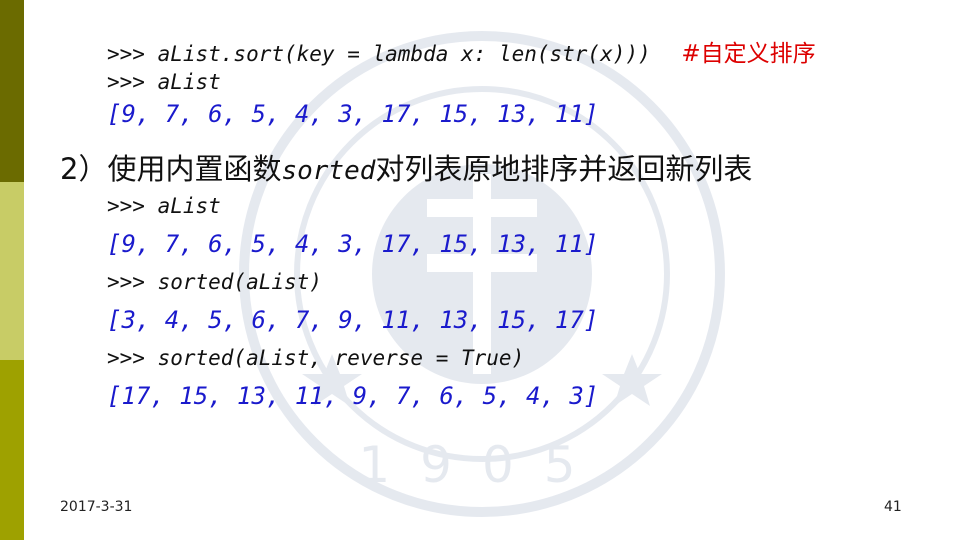 This screenshot has height=540, width=960. What do you see at coordinates (353, 396) in the screenshot?
I see `output-line-4: [17, 15, 13, 11, 9, 7, 6, 5, 4, 3]` at bounding box center [353, 396].